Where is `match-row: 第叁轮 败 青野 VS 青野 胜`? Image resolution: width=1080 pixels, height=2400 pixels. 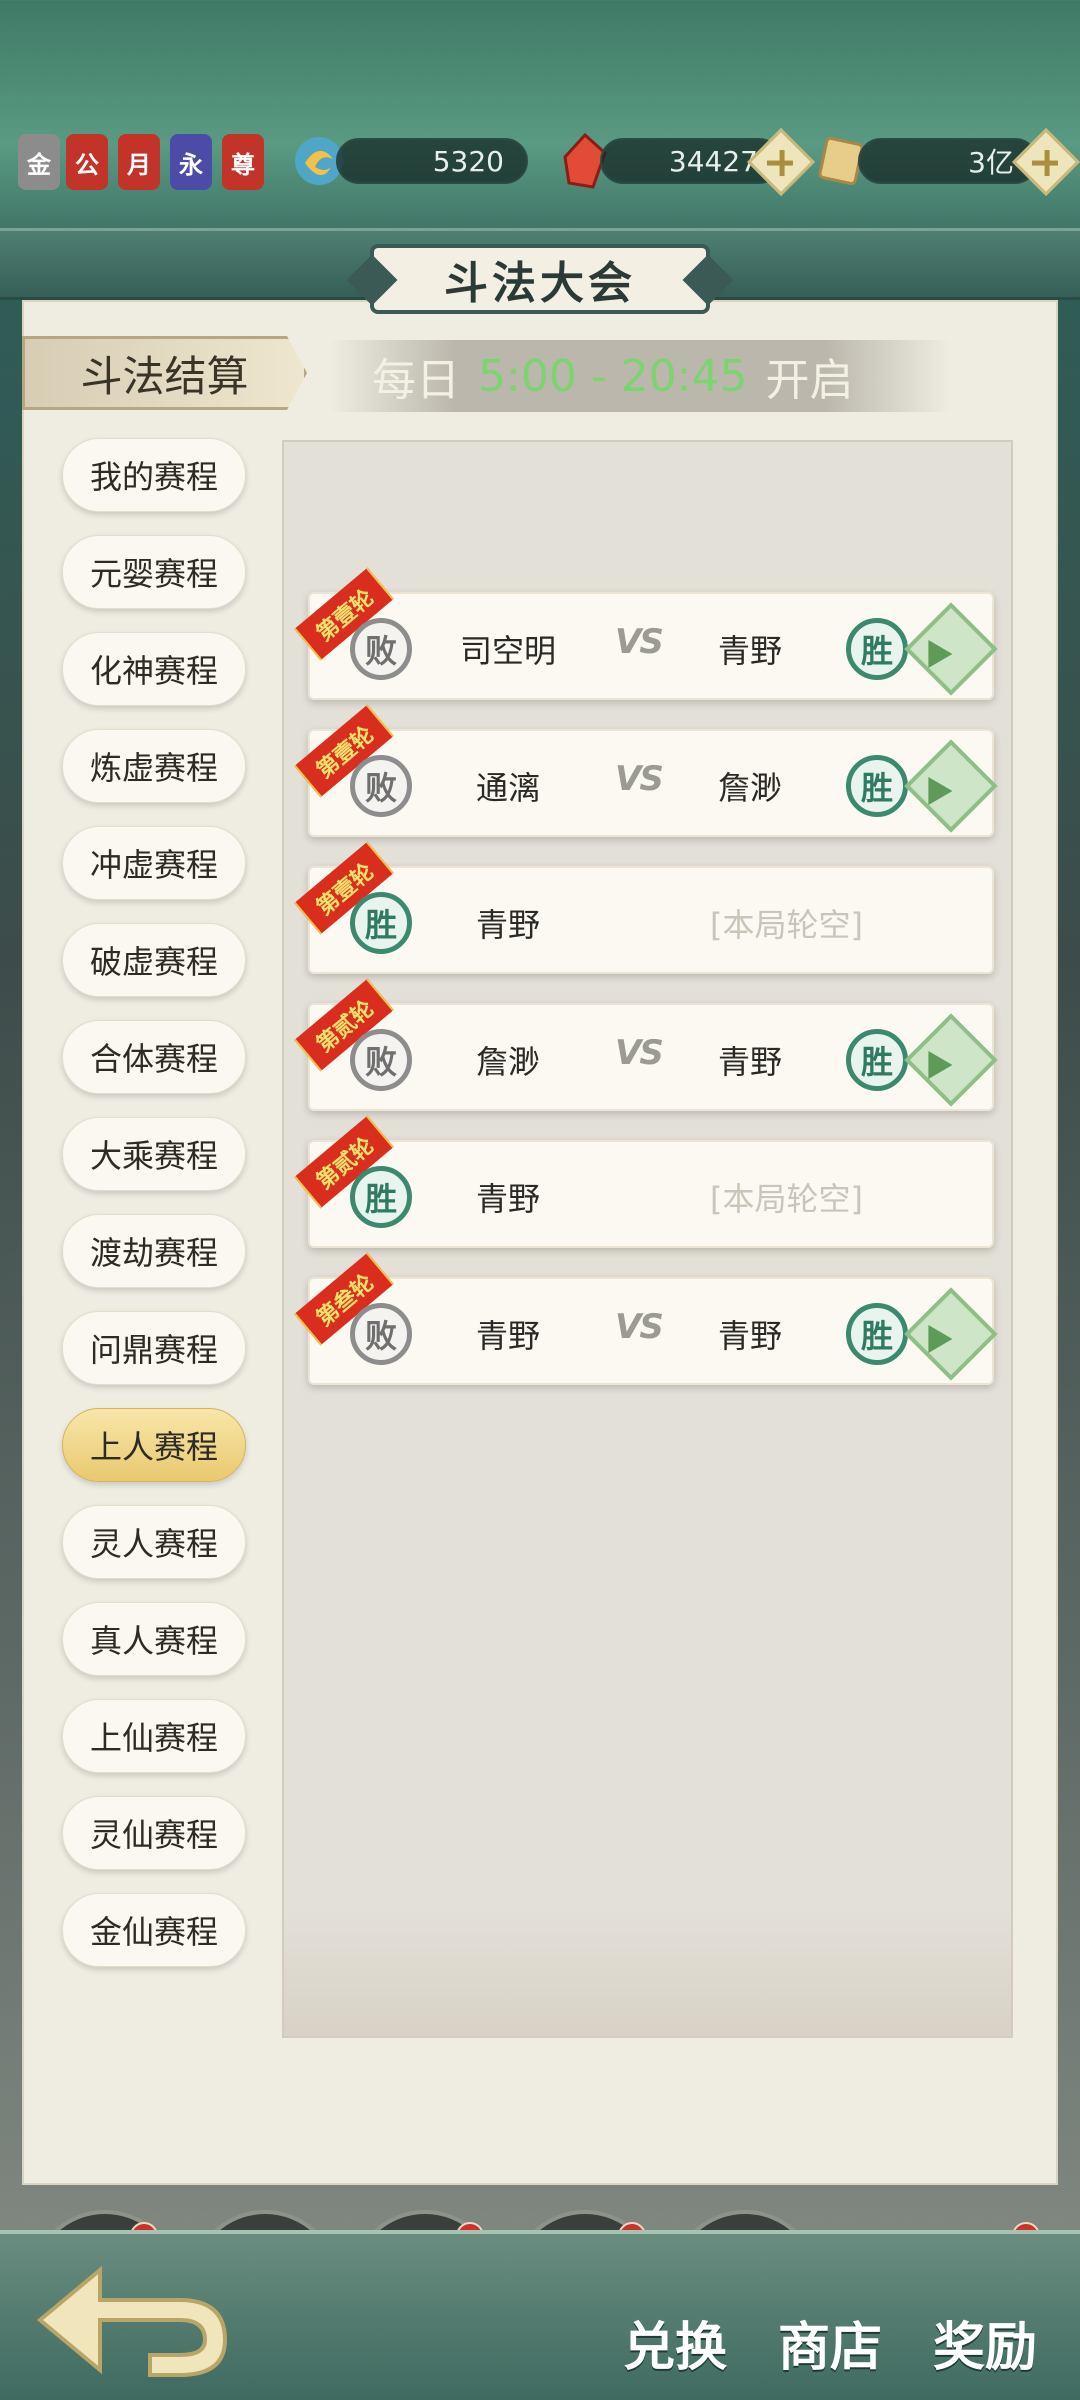
match-row: 第叁轮 败 青野 VS 青野 胜 is located at coordinates (653, 1331).